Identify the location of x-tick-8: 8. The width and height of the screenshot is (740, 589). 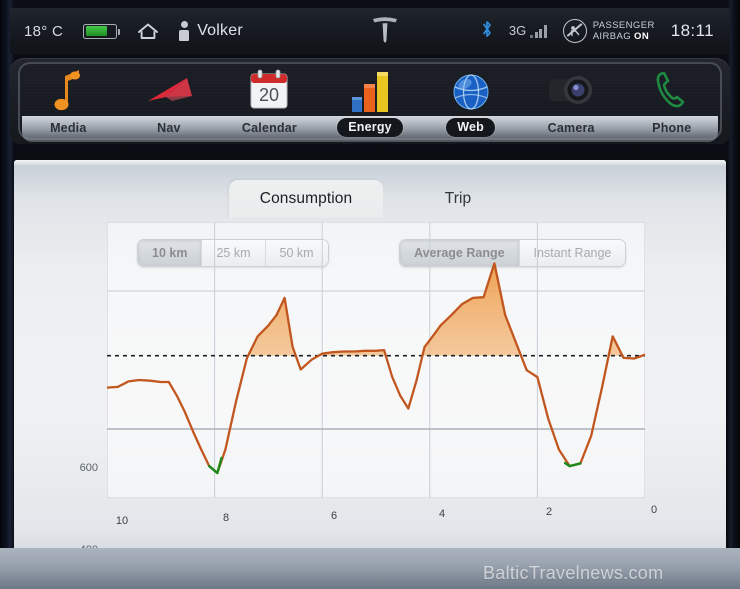
(226, 518).